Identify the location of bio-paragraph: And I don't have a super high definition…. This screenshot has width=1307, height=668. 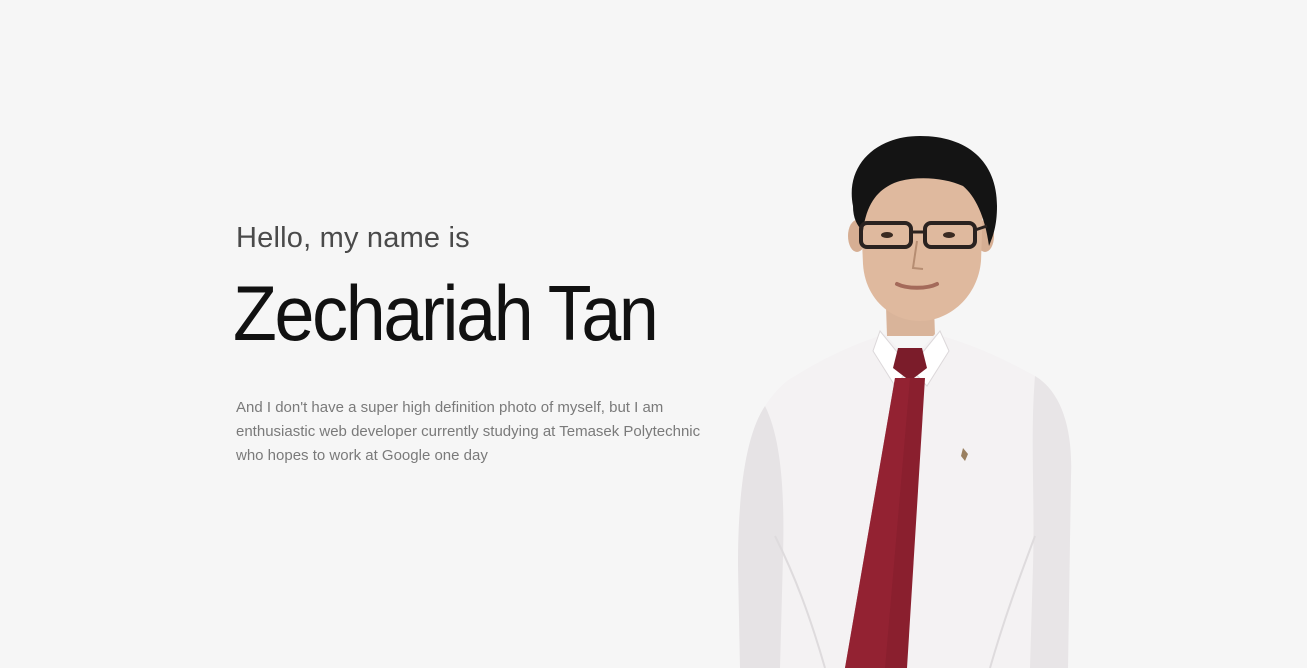
(468, 431).